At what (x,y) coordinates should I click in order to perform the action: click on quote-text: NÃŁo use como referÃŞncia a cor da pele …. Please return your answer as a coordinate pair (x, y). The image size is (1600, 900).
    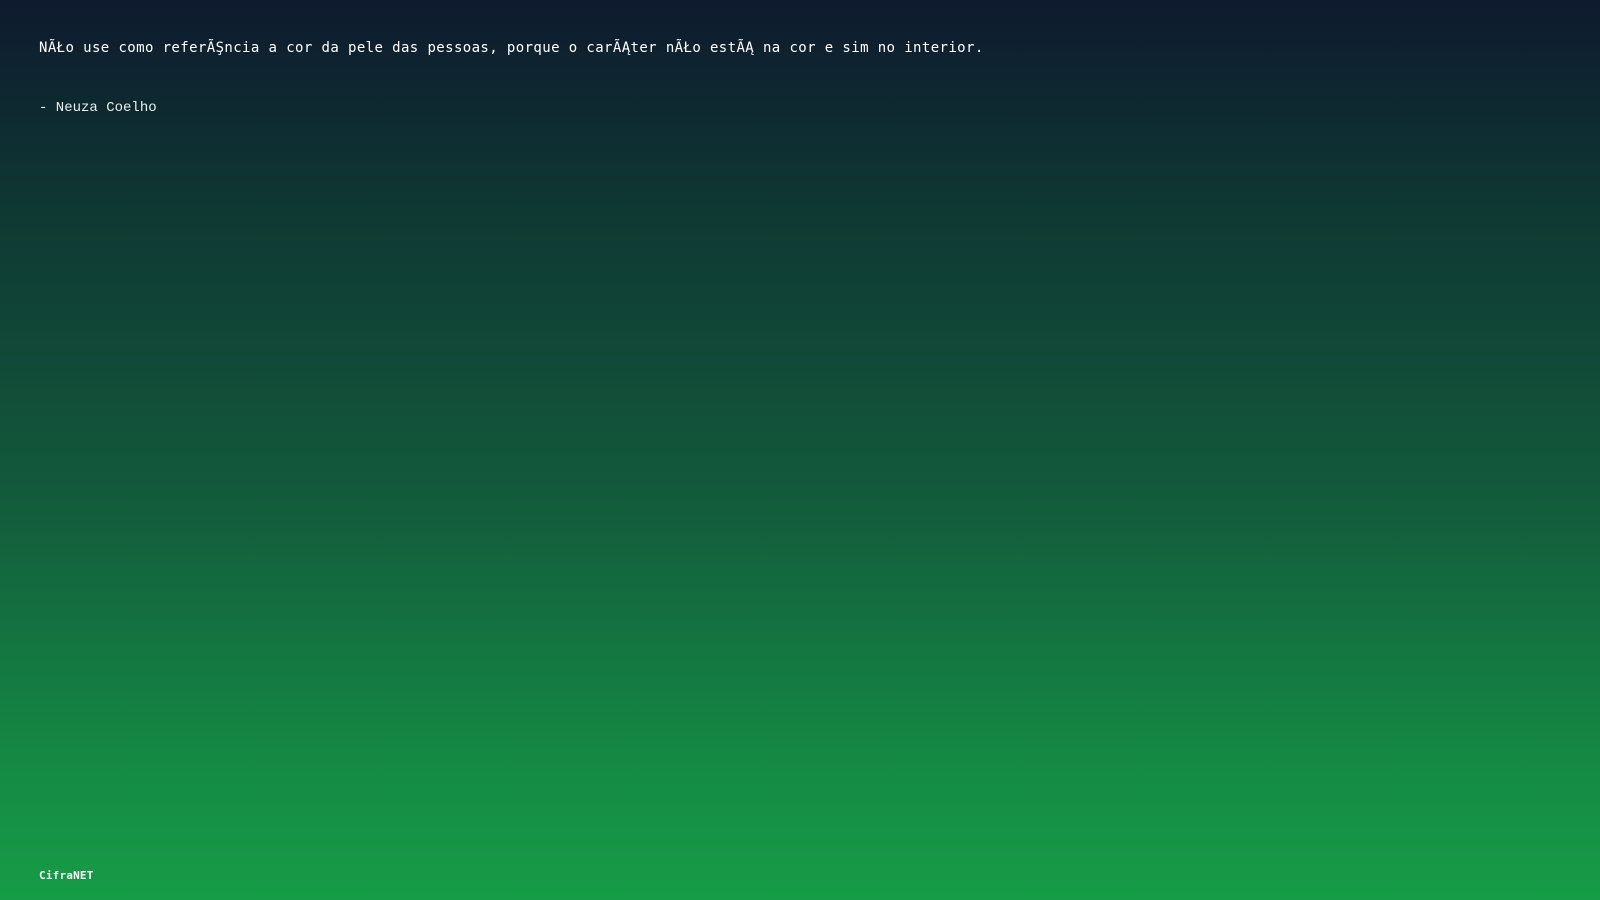
    Looking at the image, I should click on (511, 48).